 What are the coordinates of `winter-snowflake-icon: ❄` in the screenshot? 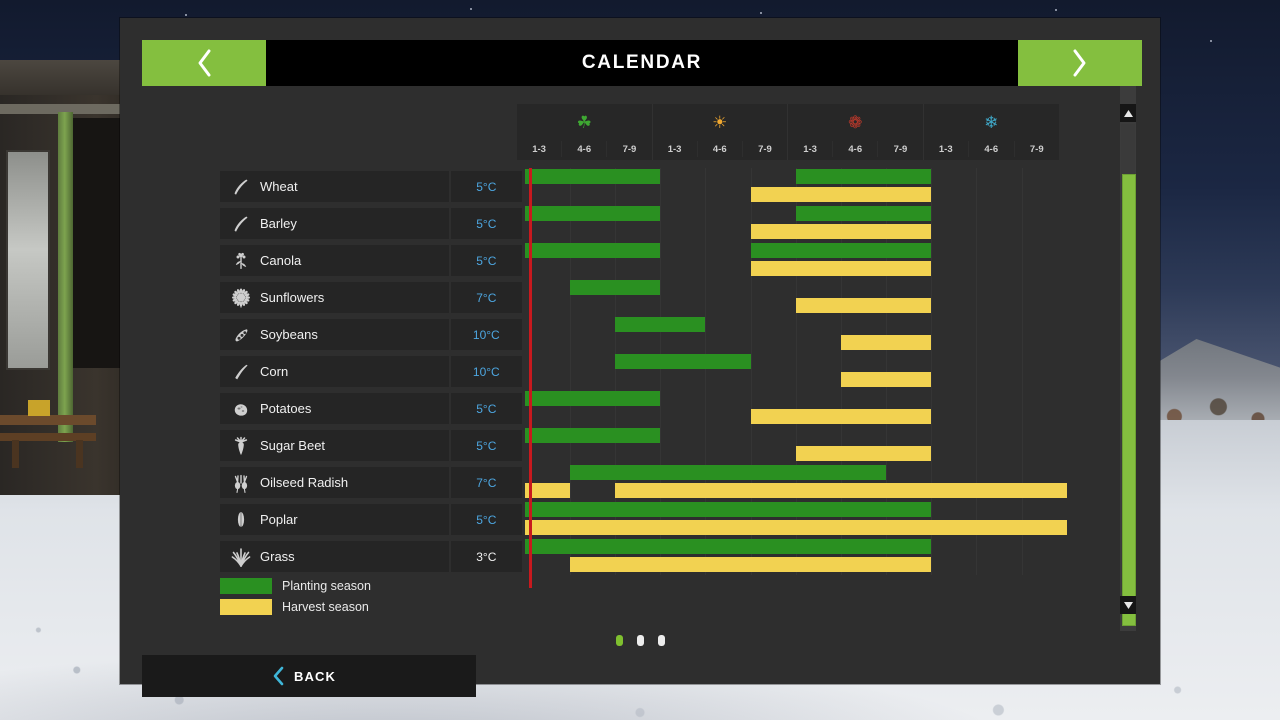 It's located at (991, 122).